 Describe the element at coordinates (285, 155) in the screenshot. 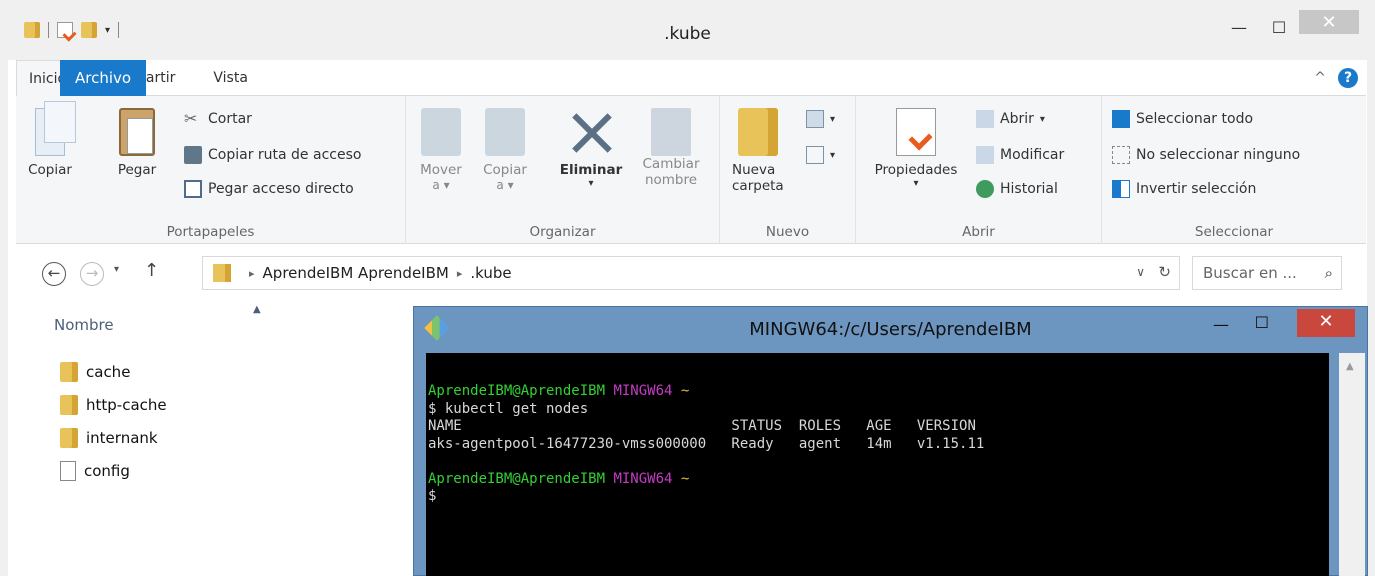

I see `copy-path-label: Copiar ruta de acceso` at that location.